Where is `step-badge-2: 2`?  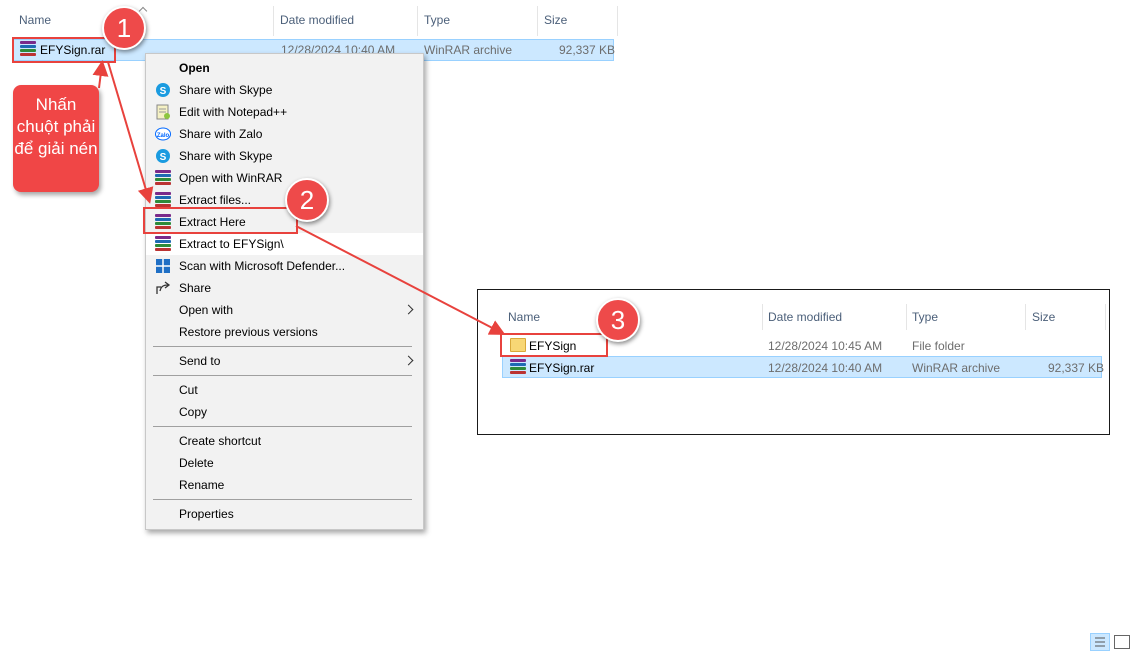 step-badge-2: 2 is located at coordinates (307, 200).